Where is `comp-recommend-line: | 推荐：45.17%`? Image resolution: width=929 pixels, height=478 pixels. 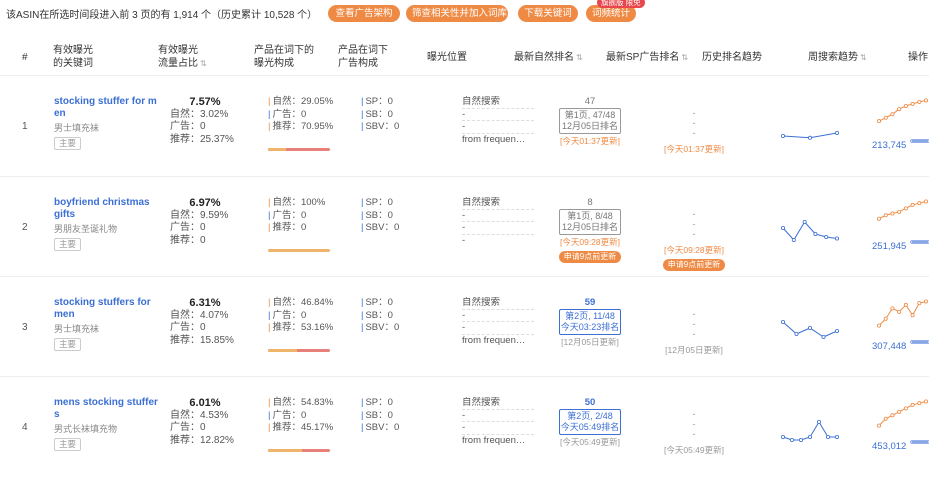 comp-recommend-line: | 推荐：45.17% is located at coordinates (300, 428).